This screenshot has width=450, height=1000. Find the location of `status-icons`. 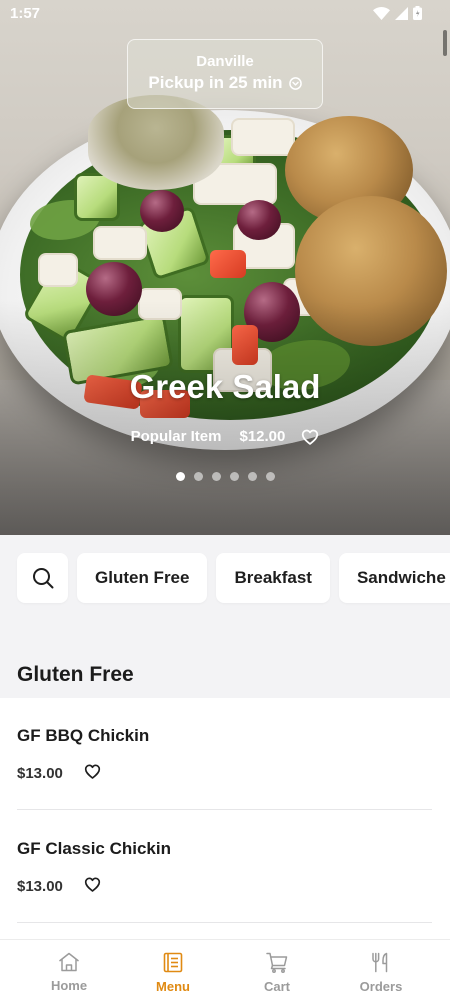

status-icons is located at coordinates (397, 13).